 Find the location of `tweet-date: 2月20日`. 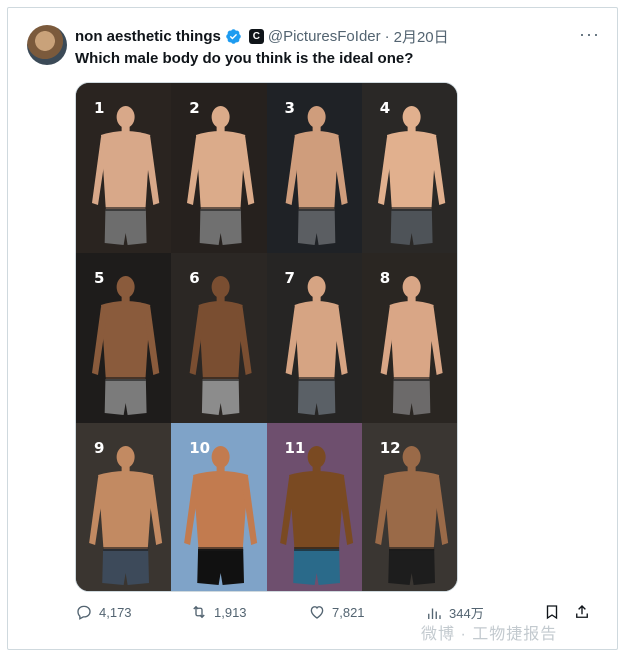

tweet-date: 2月20日 is located at coordinates (421, 36).